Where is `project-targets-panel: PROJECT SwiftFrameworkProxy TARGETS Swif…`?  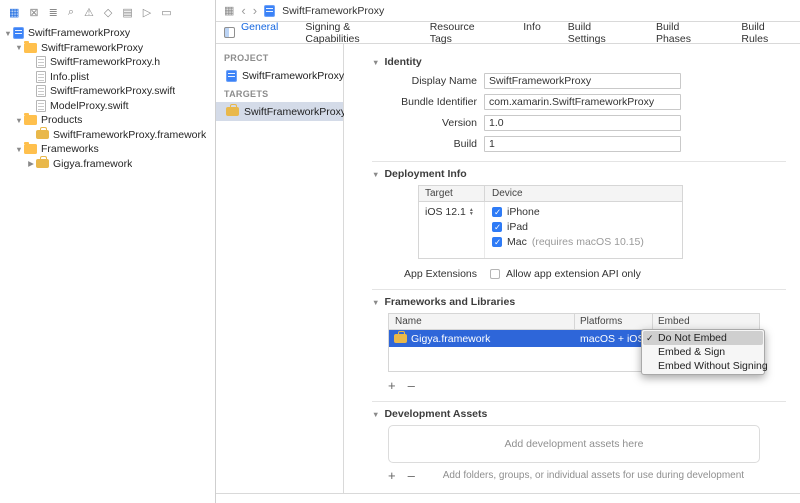
project-targets-panel: PROJECT SwiftFrameworkProxy TARGETS Swif… is located at coordinates (281, 268).